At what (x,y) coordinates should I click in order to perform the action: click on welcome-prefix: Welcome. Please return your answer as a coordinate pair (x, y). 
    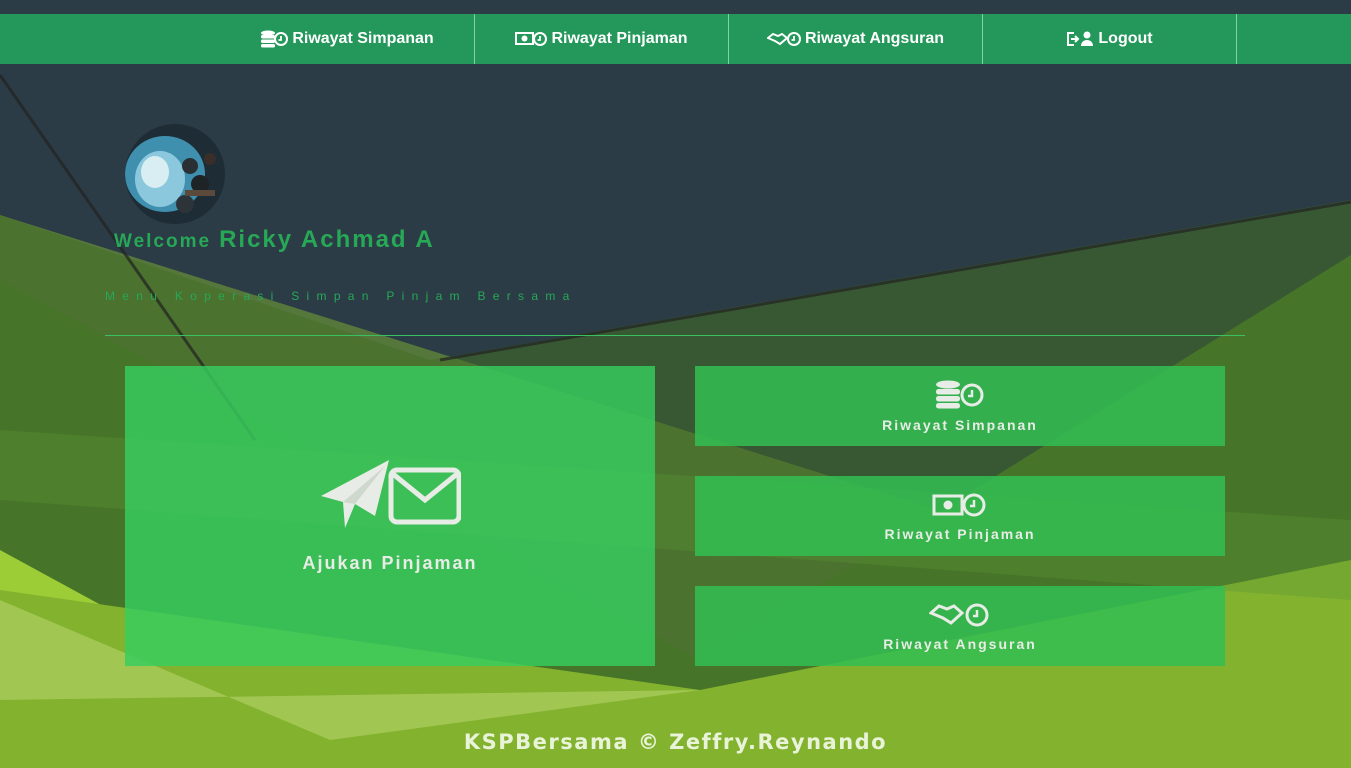
    Looking at the image, I should click on (163, 241).